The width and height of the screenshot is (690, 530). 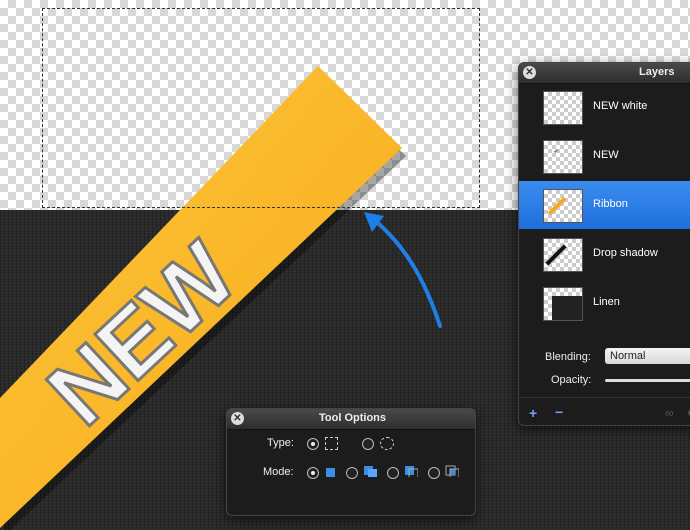 I want to click on layers-panel-titlebar: ✕ Layers, so click(x=604, y=73).